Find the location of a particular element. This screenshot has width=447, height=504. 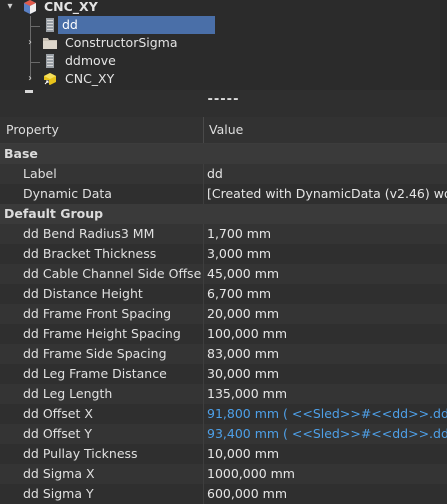

tree-item-dd: dd is located at coordinates (223, 25).